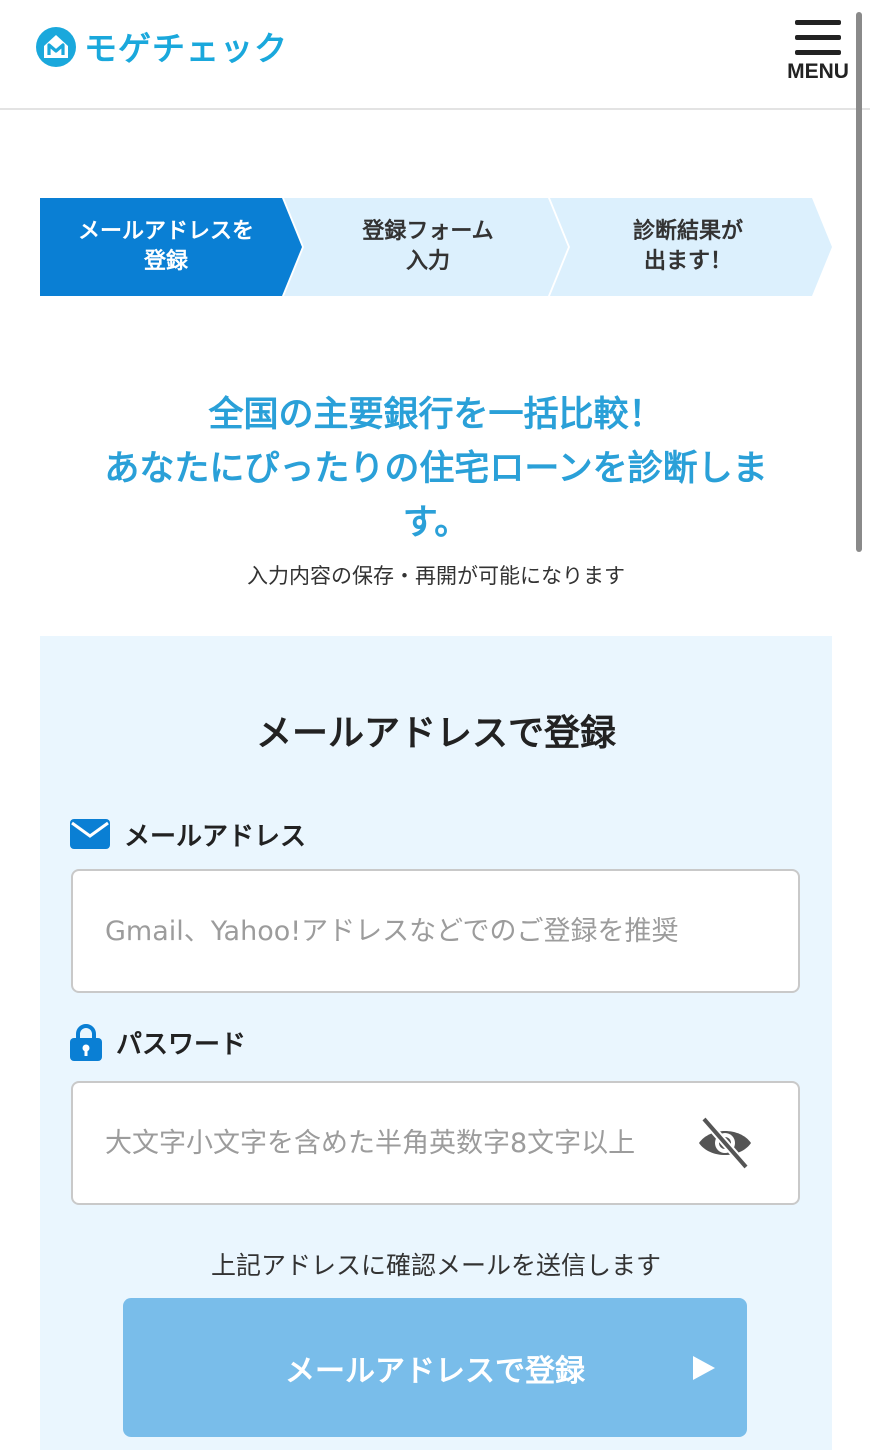 The image size is (870, 1450). I want to click on step-1-label: メールアドレスを 登録, so click(165, 246).